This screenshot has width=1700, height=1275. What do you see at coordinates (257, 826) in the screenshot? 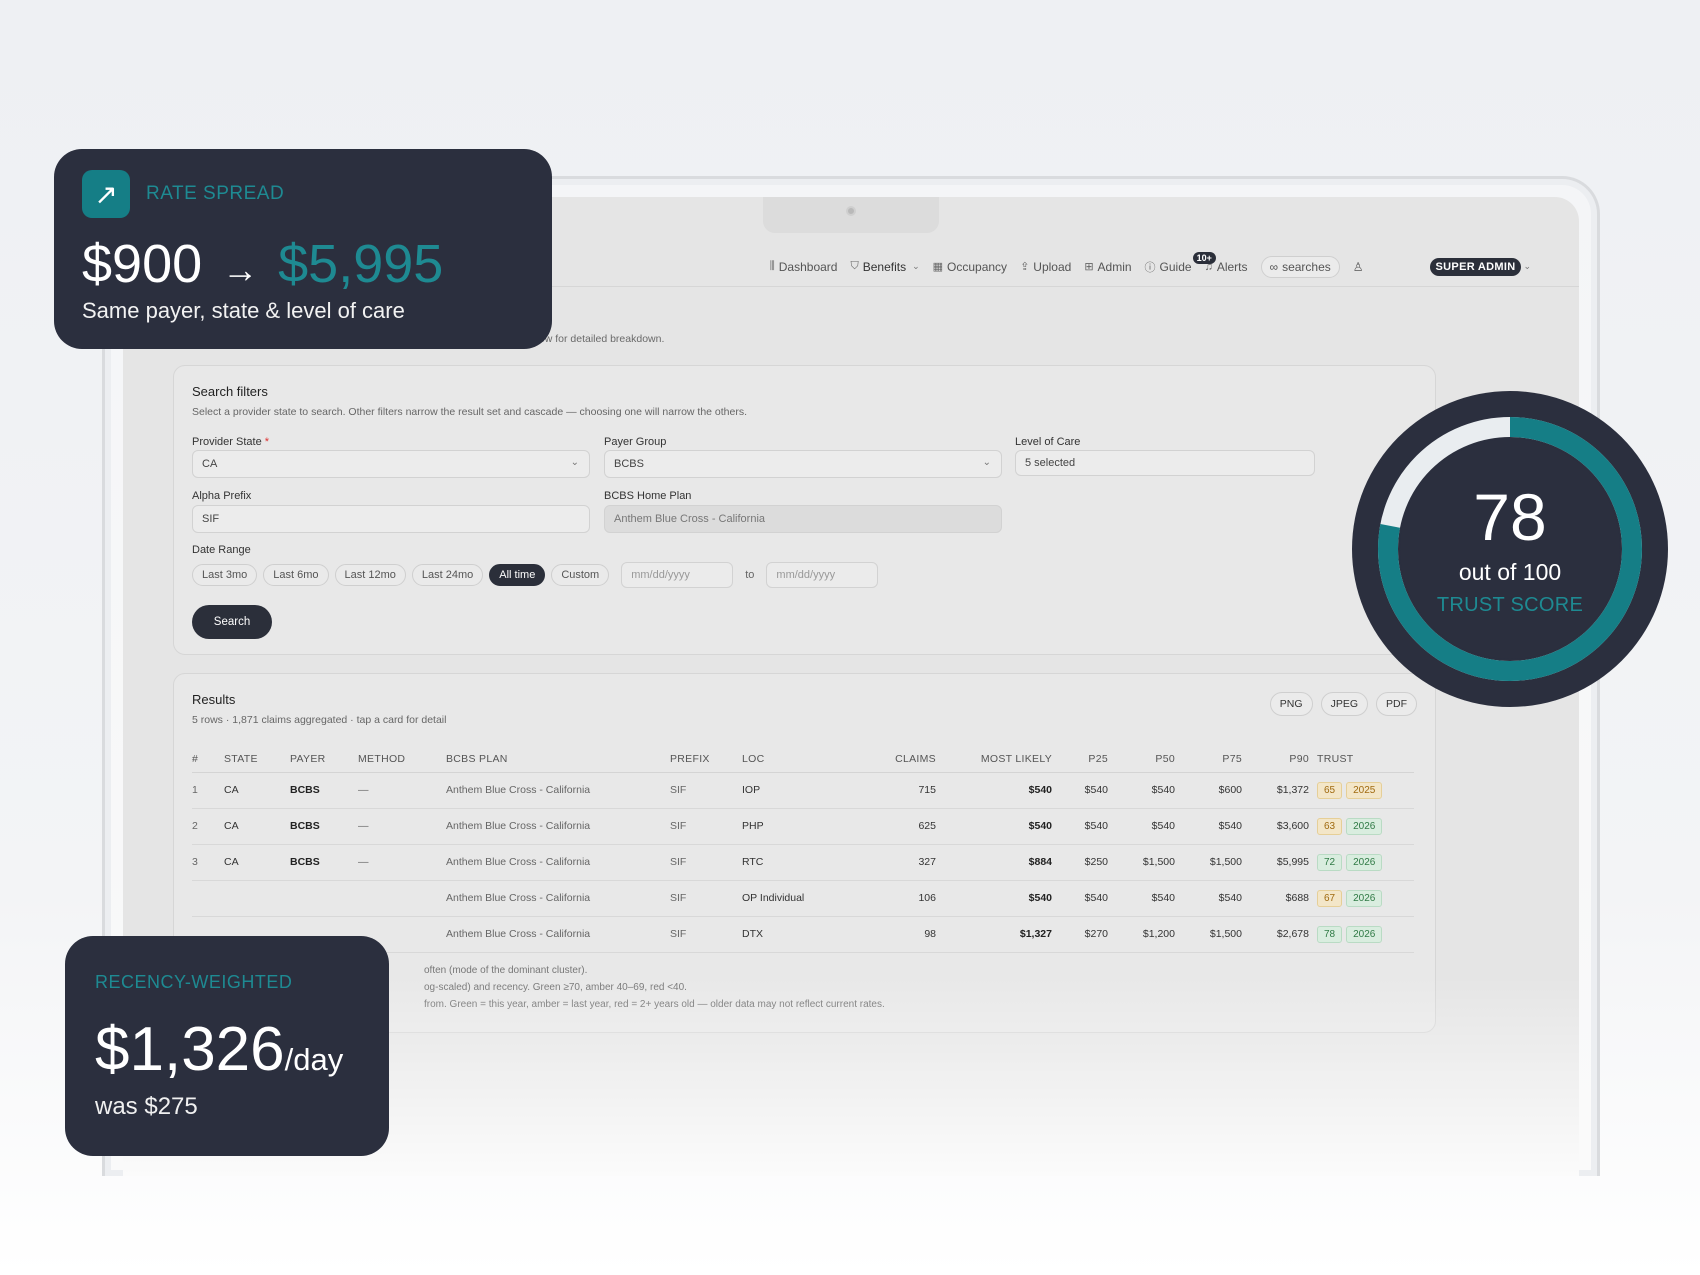
I see `cell-state: CA` at bounding box center [257, 826].